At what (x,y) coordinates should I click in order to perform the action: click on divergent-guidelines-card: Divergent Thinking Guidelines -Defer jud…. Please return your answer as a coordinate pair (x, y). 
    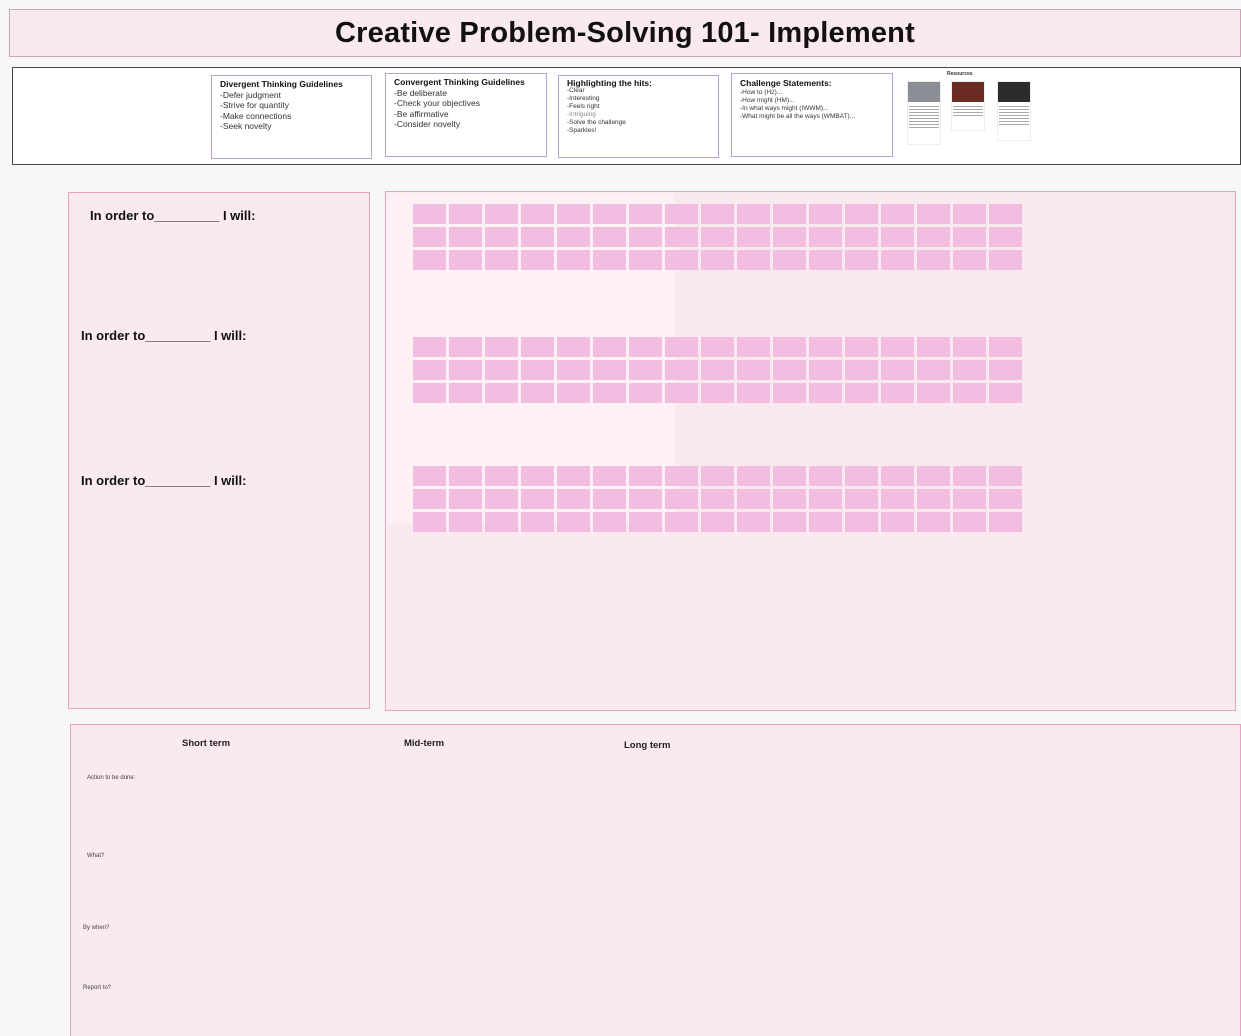
    Looking at the image, I should click on (291, 117).